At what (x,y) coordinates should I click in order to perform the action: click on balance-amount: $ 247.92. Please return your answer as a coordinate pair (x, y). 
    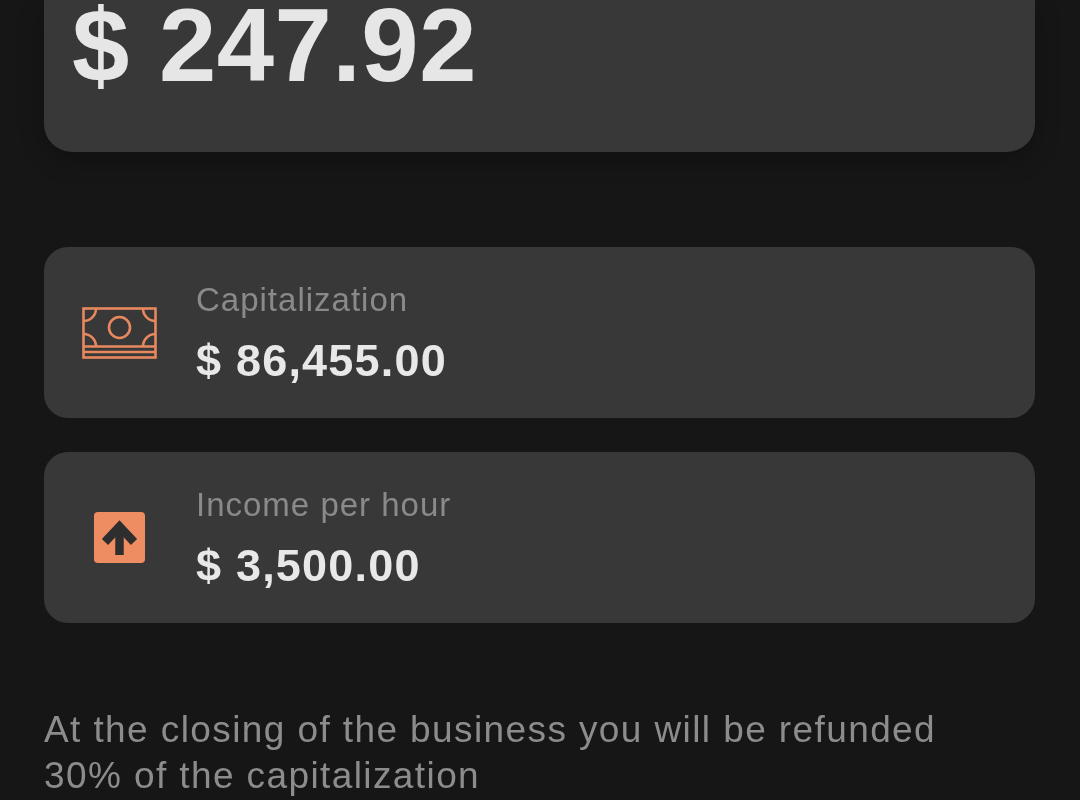
    Looking at the image, I should click on (274, 46).